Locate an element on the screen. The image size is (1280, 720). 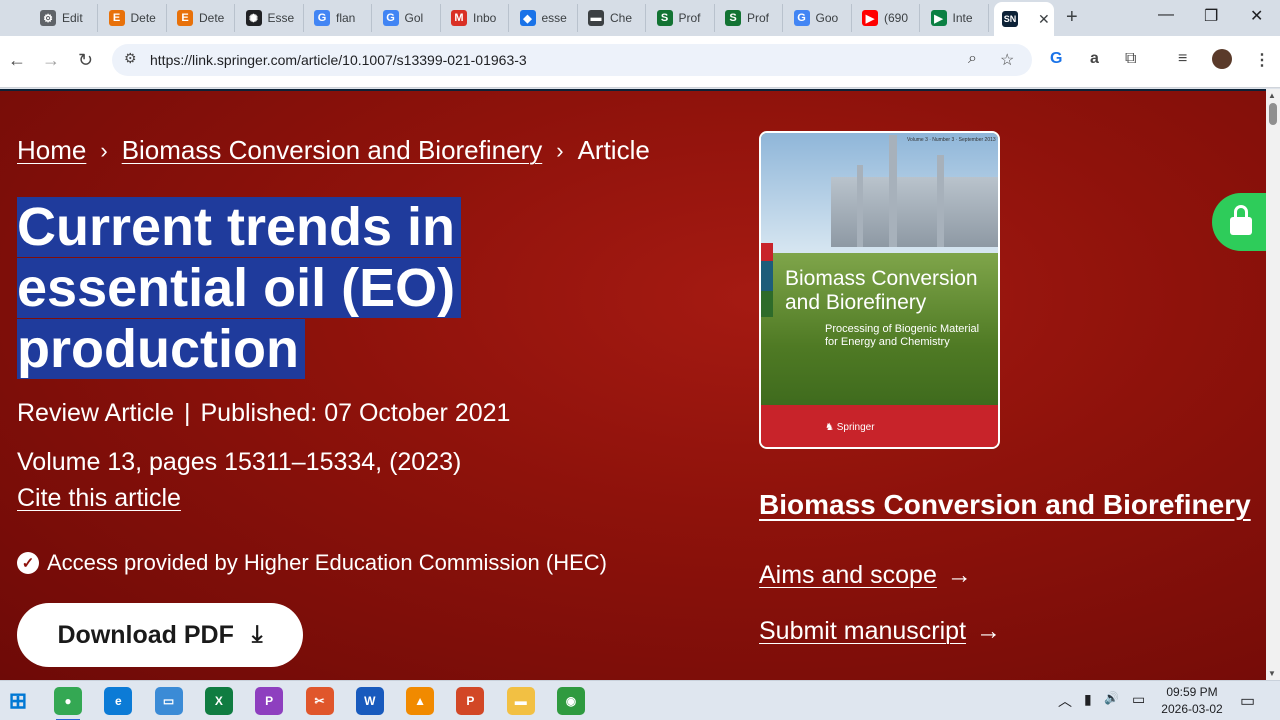
diamond-icon: ◆ is located at coordinates (527, 18).